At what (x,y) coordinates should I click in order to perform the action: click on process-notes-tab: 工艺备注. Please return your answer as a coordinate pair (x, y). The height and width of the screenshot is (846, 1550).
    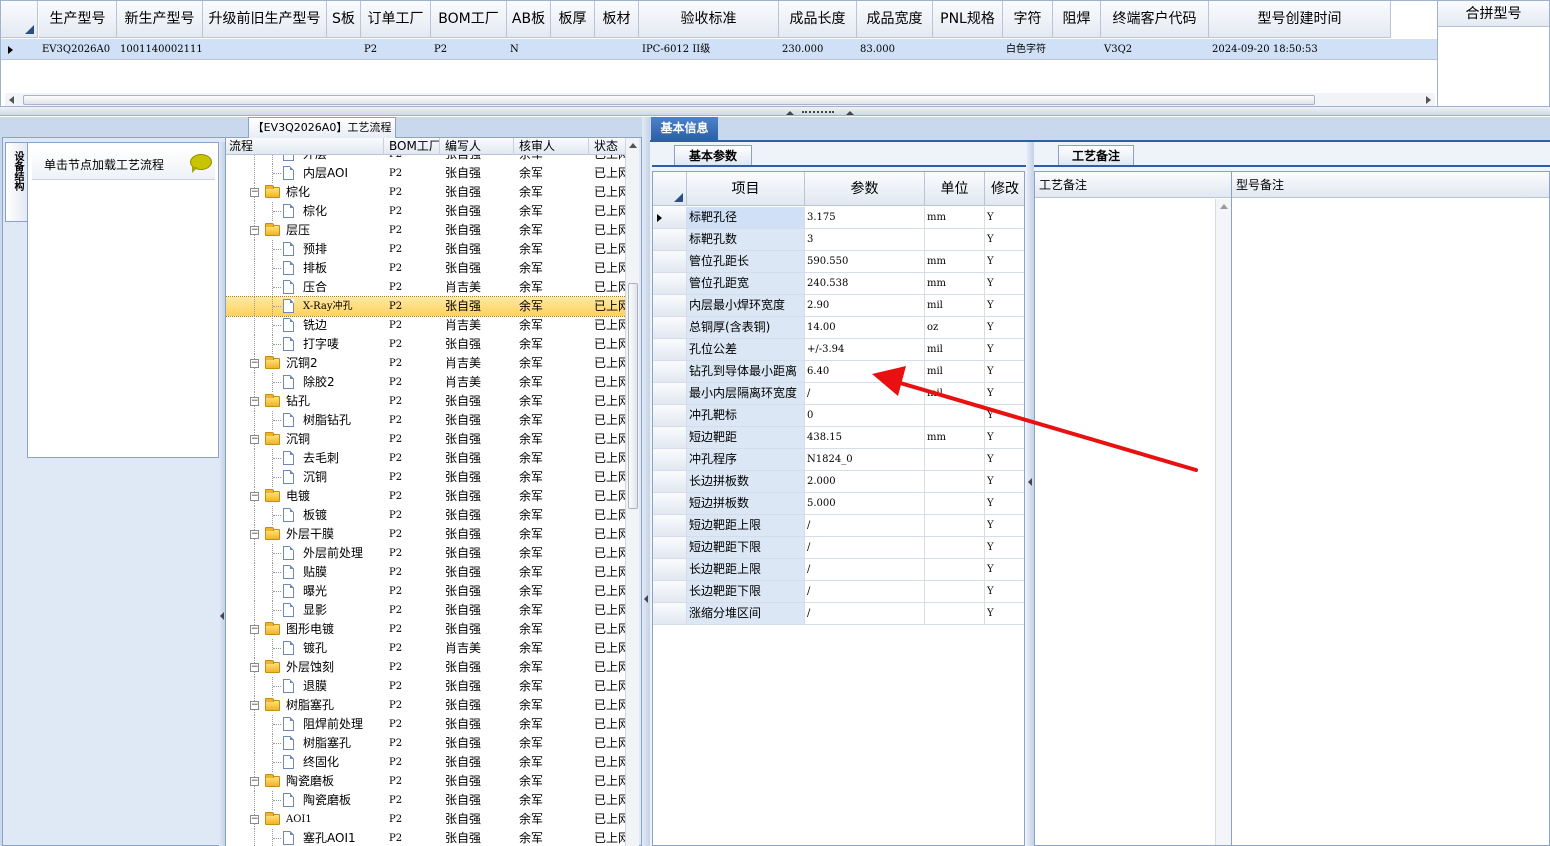
    Looking at the image, I should click on (1096, 155).